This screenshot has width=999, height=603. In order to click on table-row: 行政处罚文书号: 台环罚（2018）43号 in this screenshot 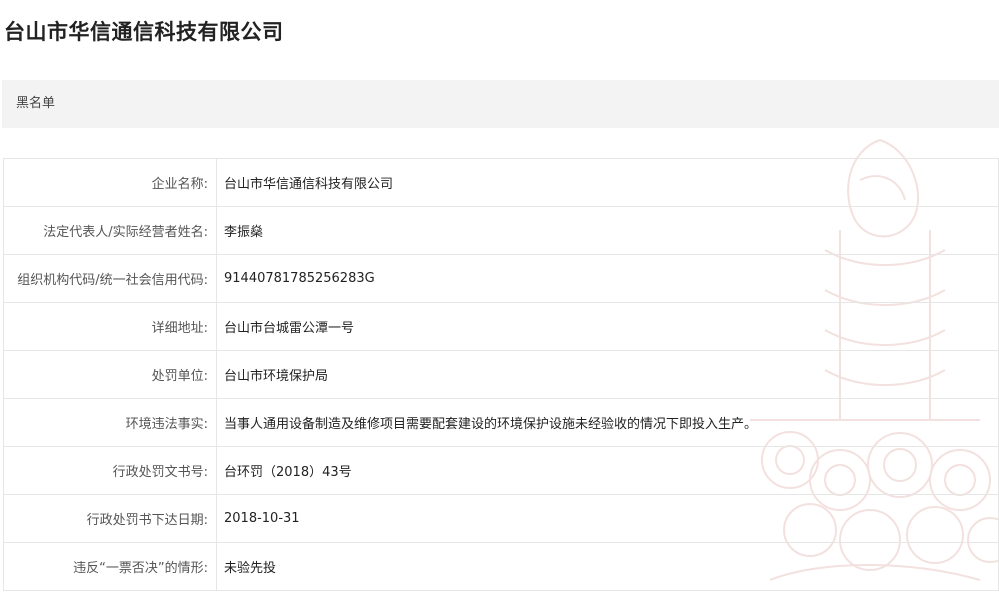, I will do `click(501, 470)`.